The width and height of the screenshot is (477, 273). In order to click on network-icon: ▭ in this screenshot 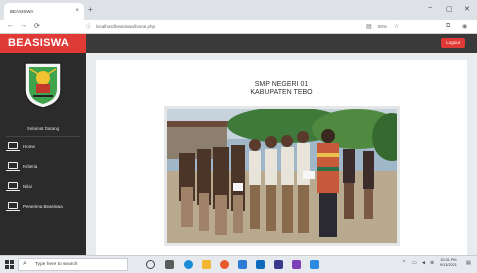, I will do `click(414, 263)`.